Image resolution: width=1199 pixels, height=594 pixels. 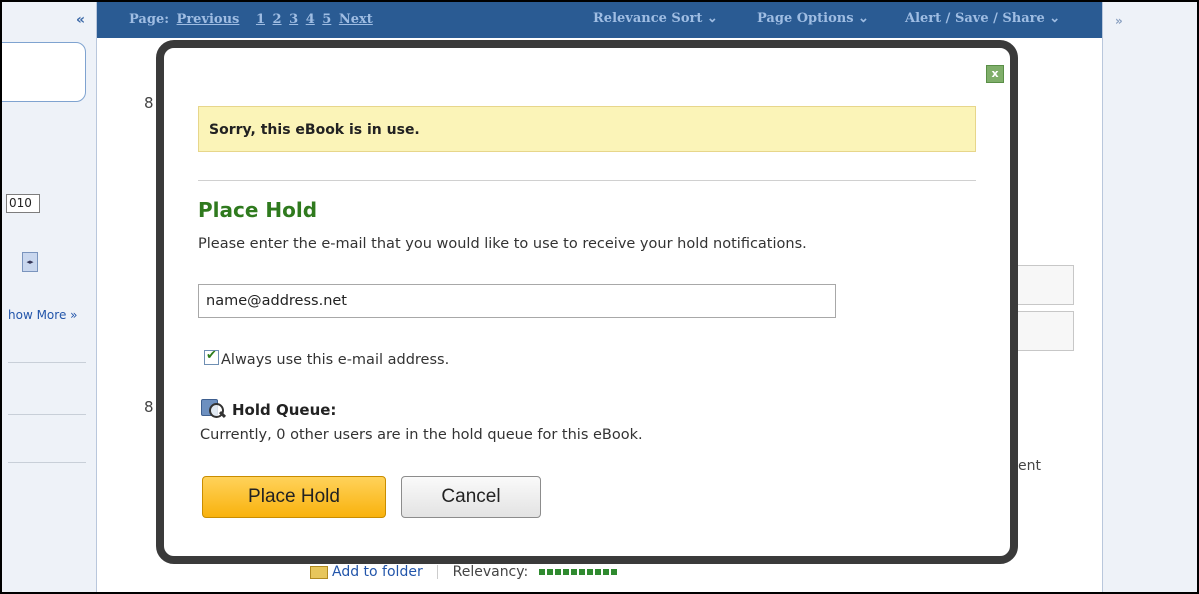 I want to click on checkmark-icon: ✔, so click(x=211, y=355).